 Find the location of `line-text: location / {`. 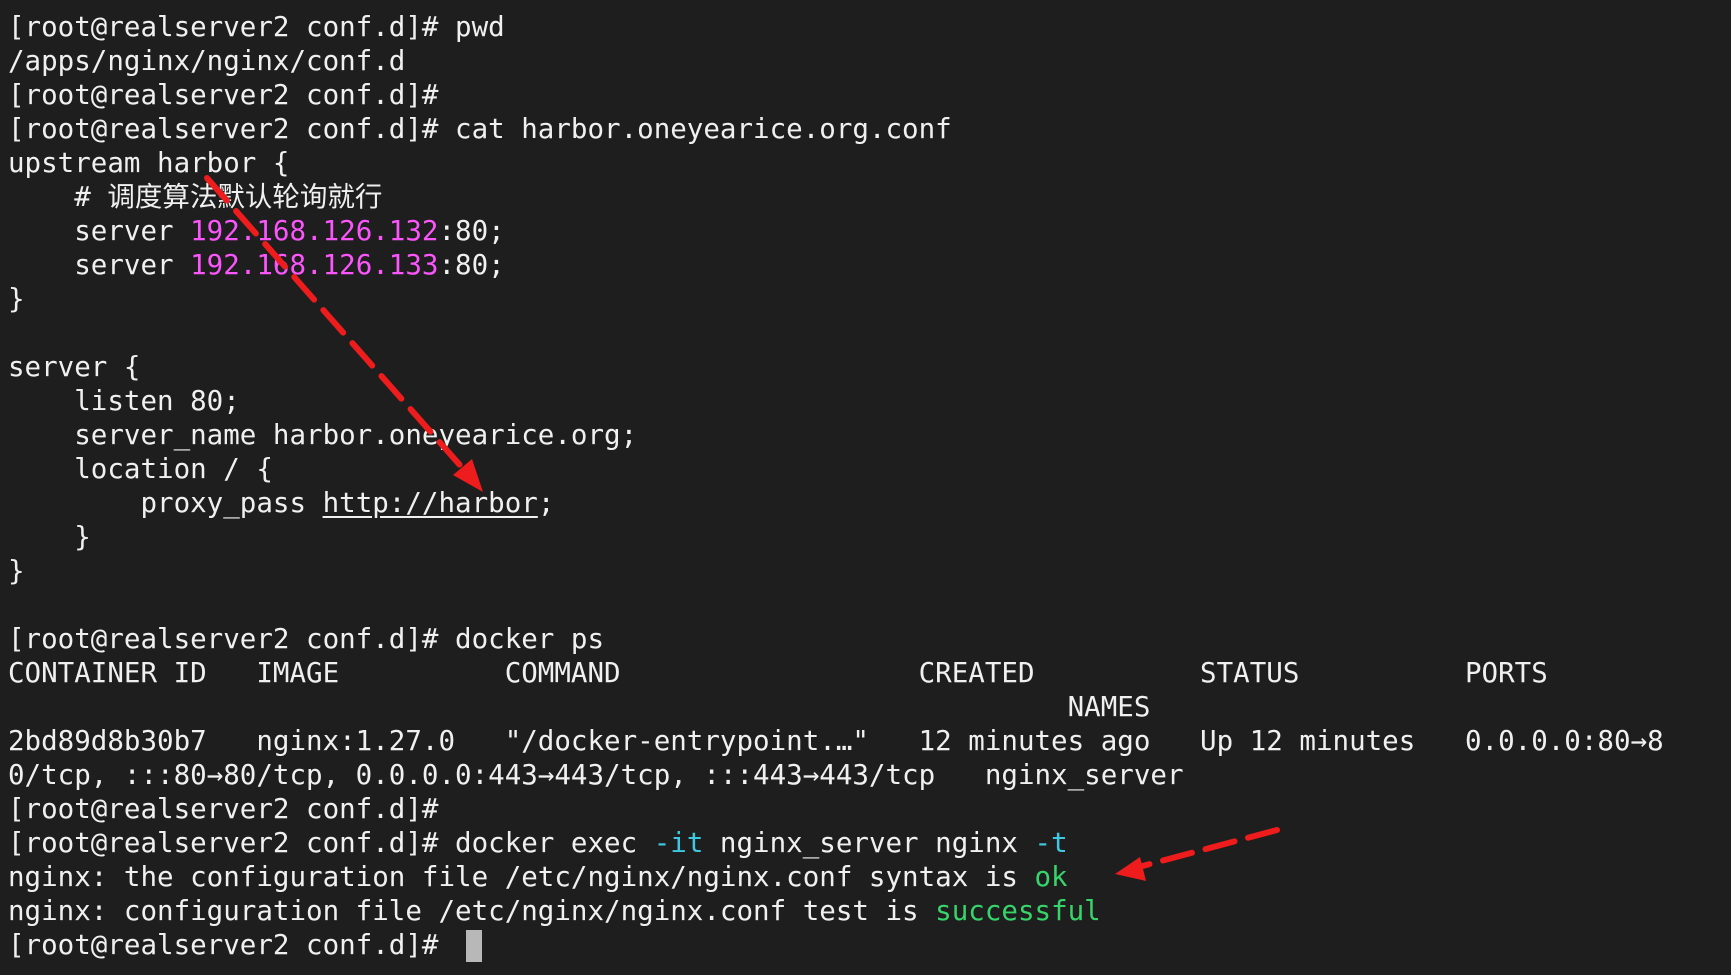

line-text: location / { is located at coordinates (140, 469).